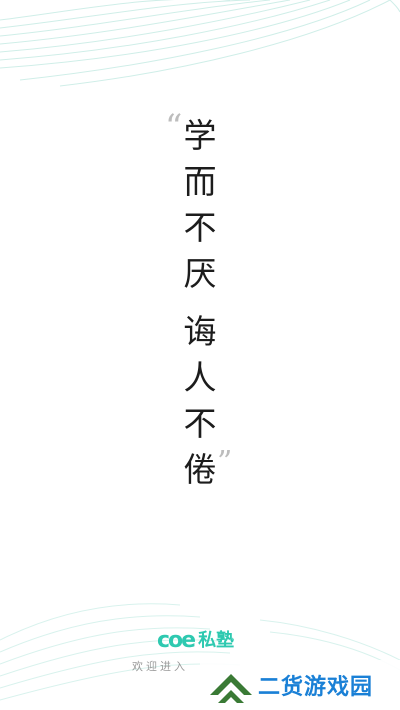 This screenshot has height=710, width=400. I want to click on brand-name: 私塾, so click(216, 640).